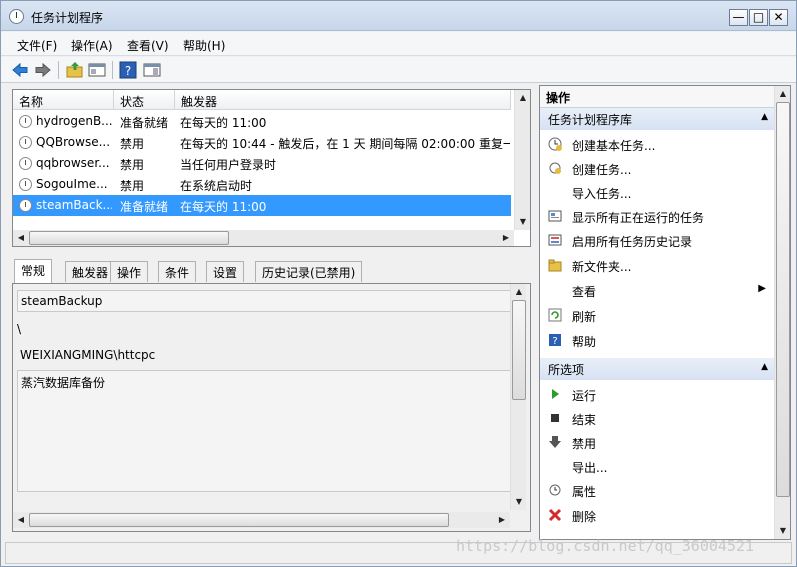 The height and width of the screenshot is (567, 797). I want to click on panel-icon, so click(152, 70).